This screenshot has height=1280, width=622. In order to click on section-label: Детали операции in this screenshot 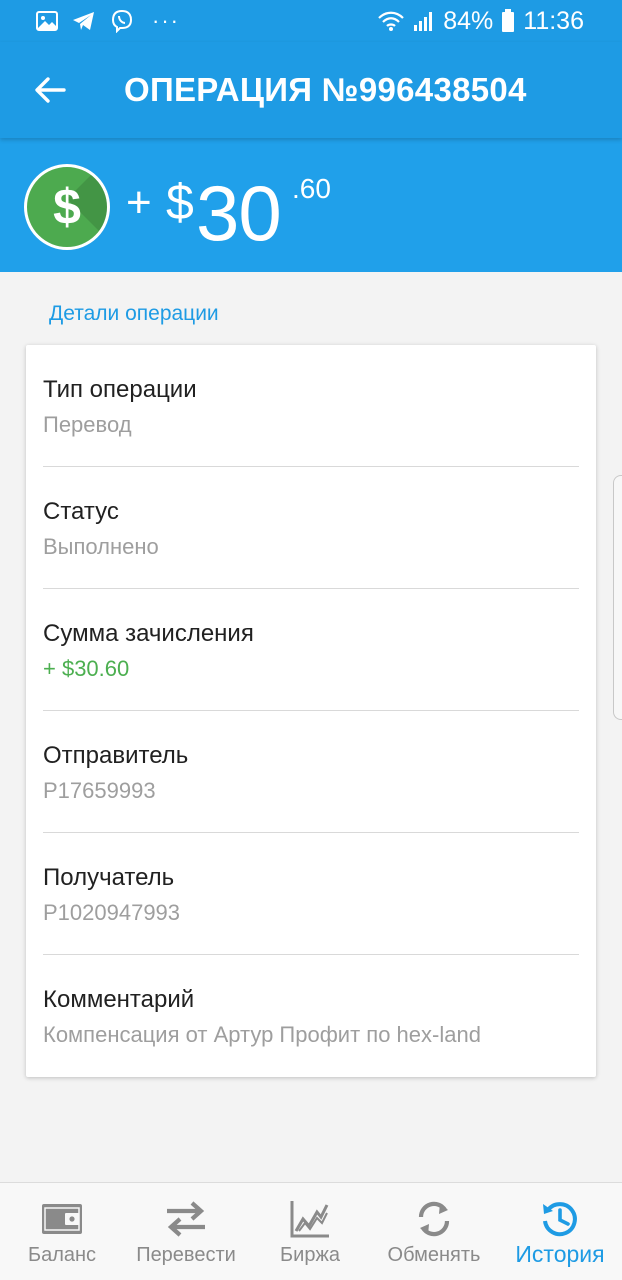, I will do `click(134, 313)`.